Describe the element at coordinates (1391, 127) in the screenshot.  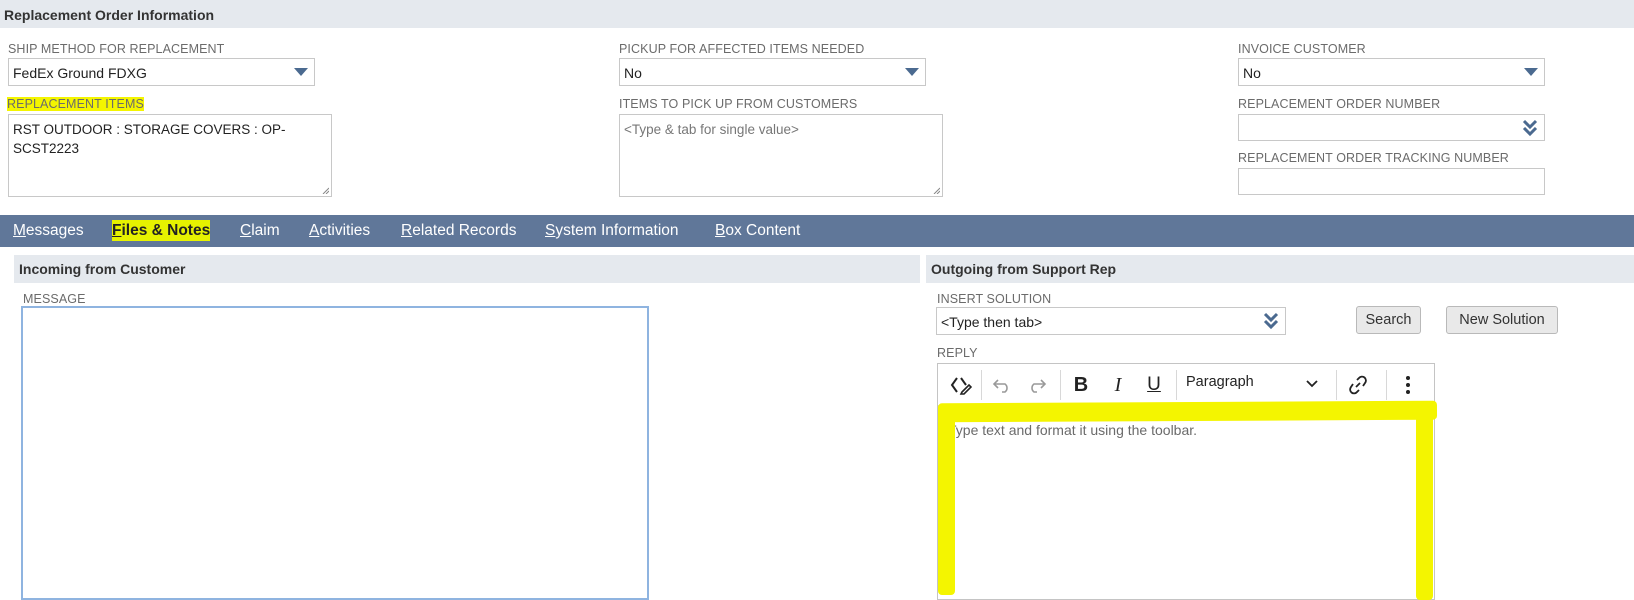
I see `replacement-order-number-select` at that location.